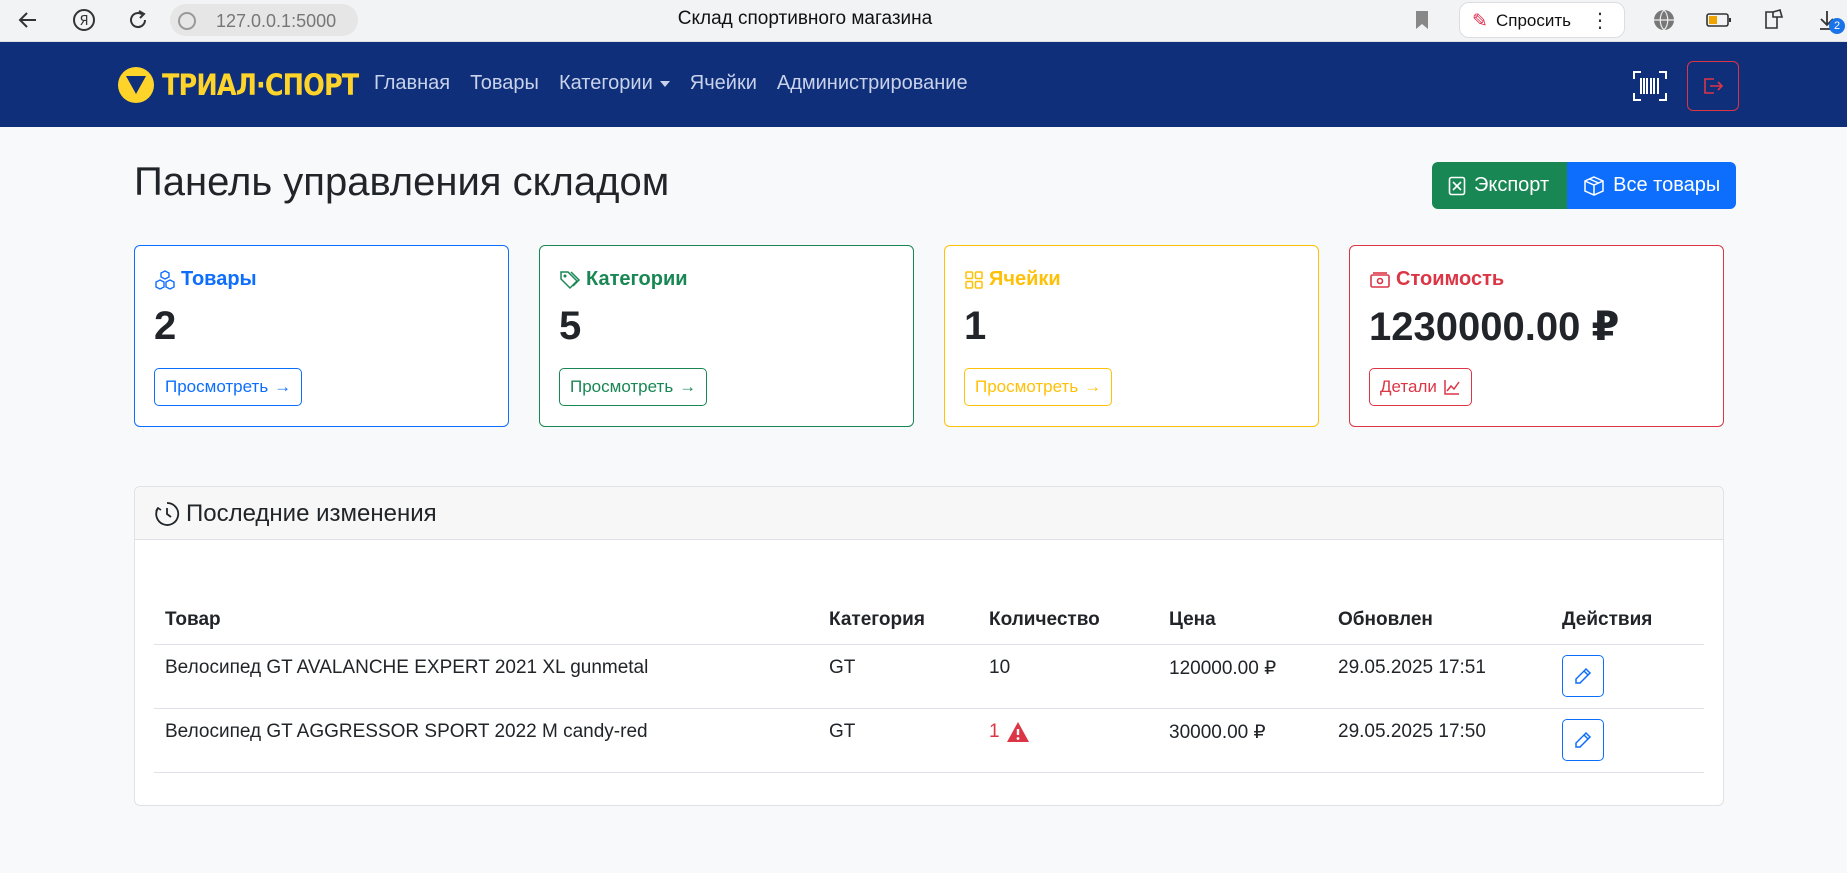 The height and width of the screenshot is (873, 1847). I want to click on barcode-icon, so click(1650, 86).